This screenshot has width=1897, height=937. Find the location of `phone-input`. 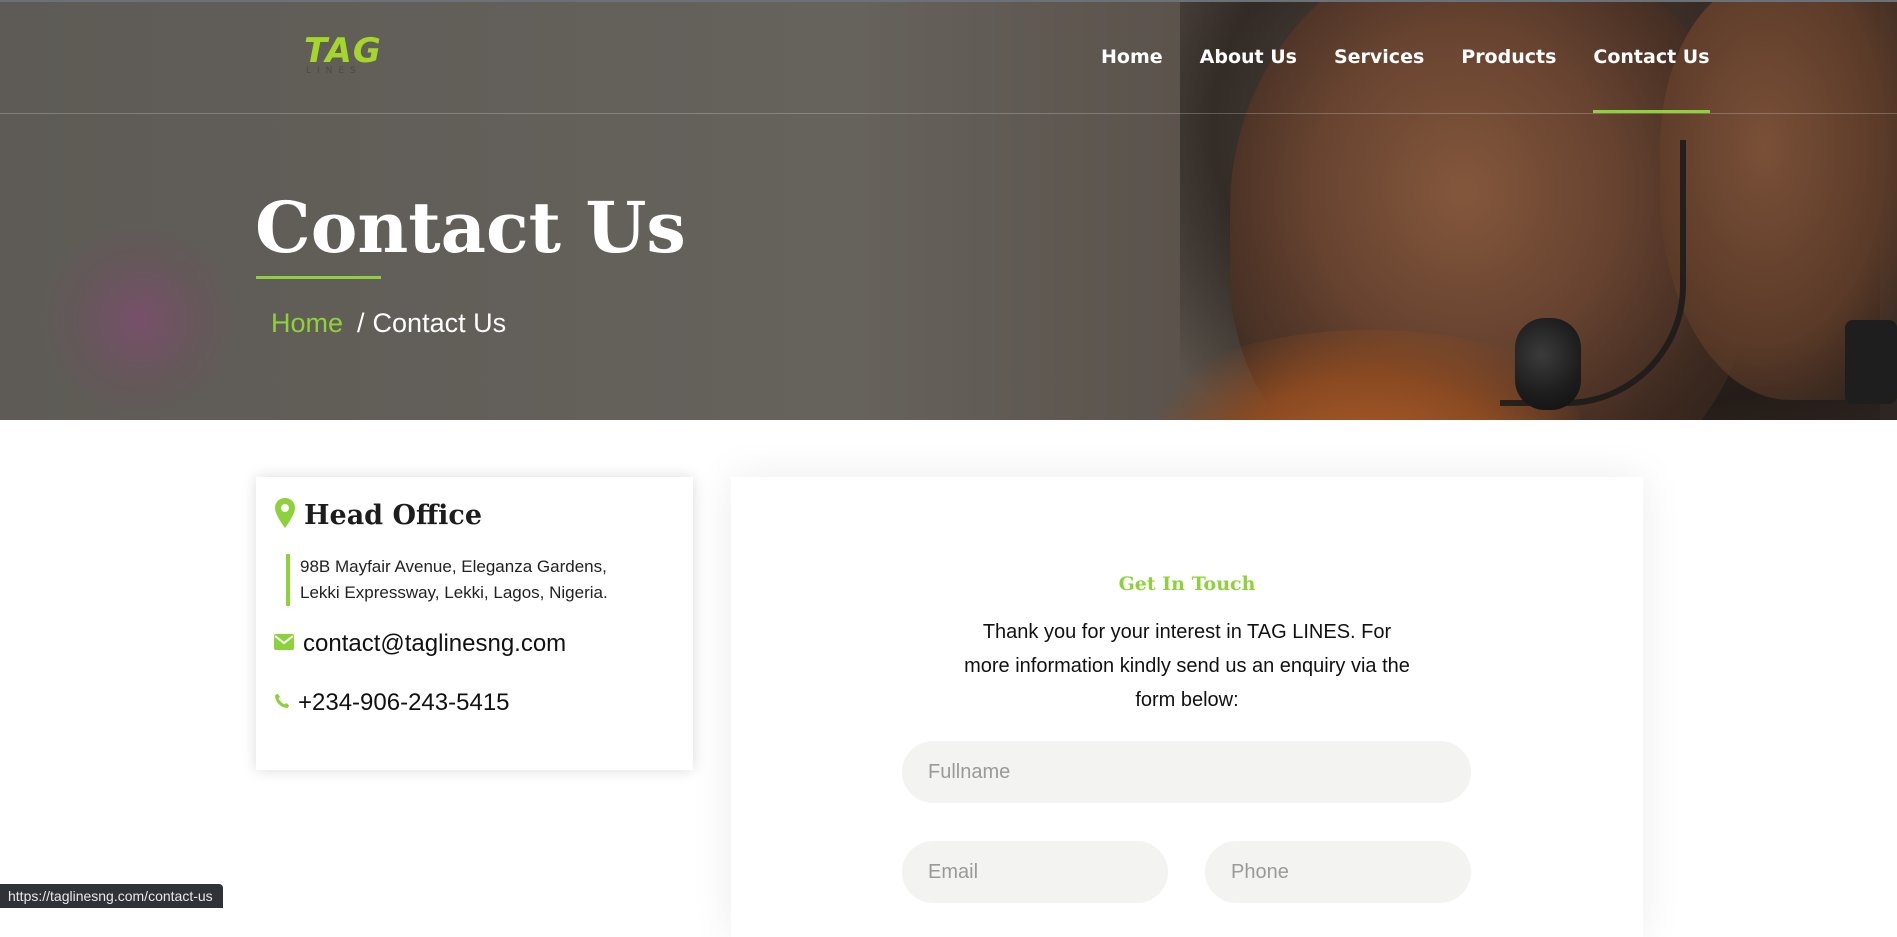

phone-input is located at coordinates (1338, 872).